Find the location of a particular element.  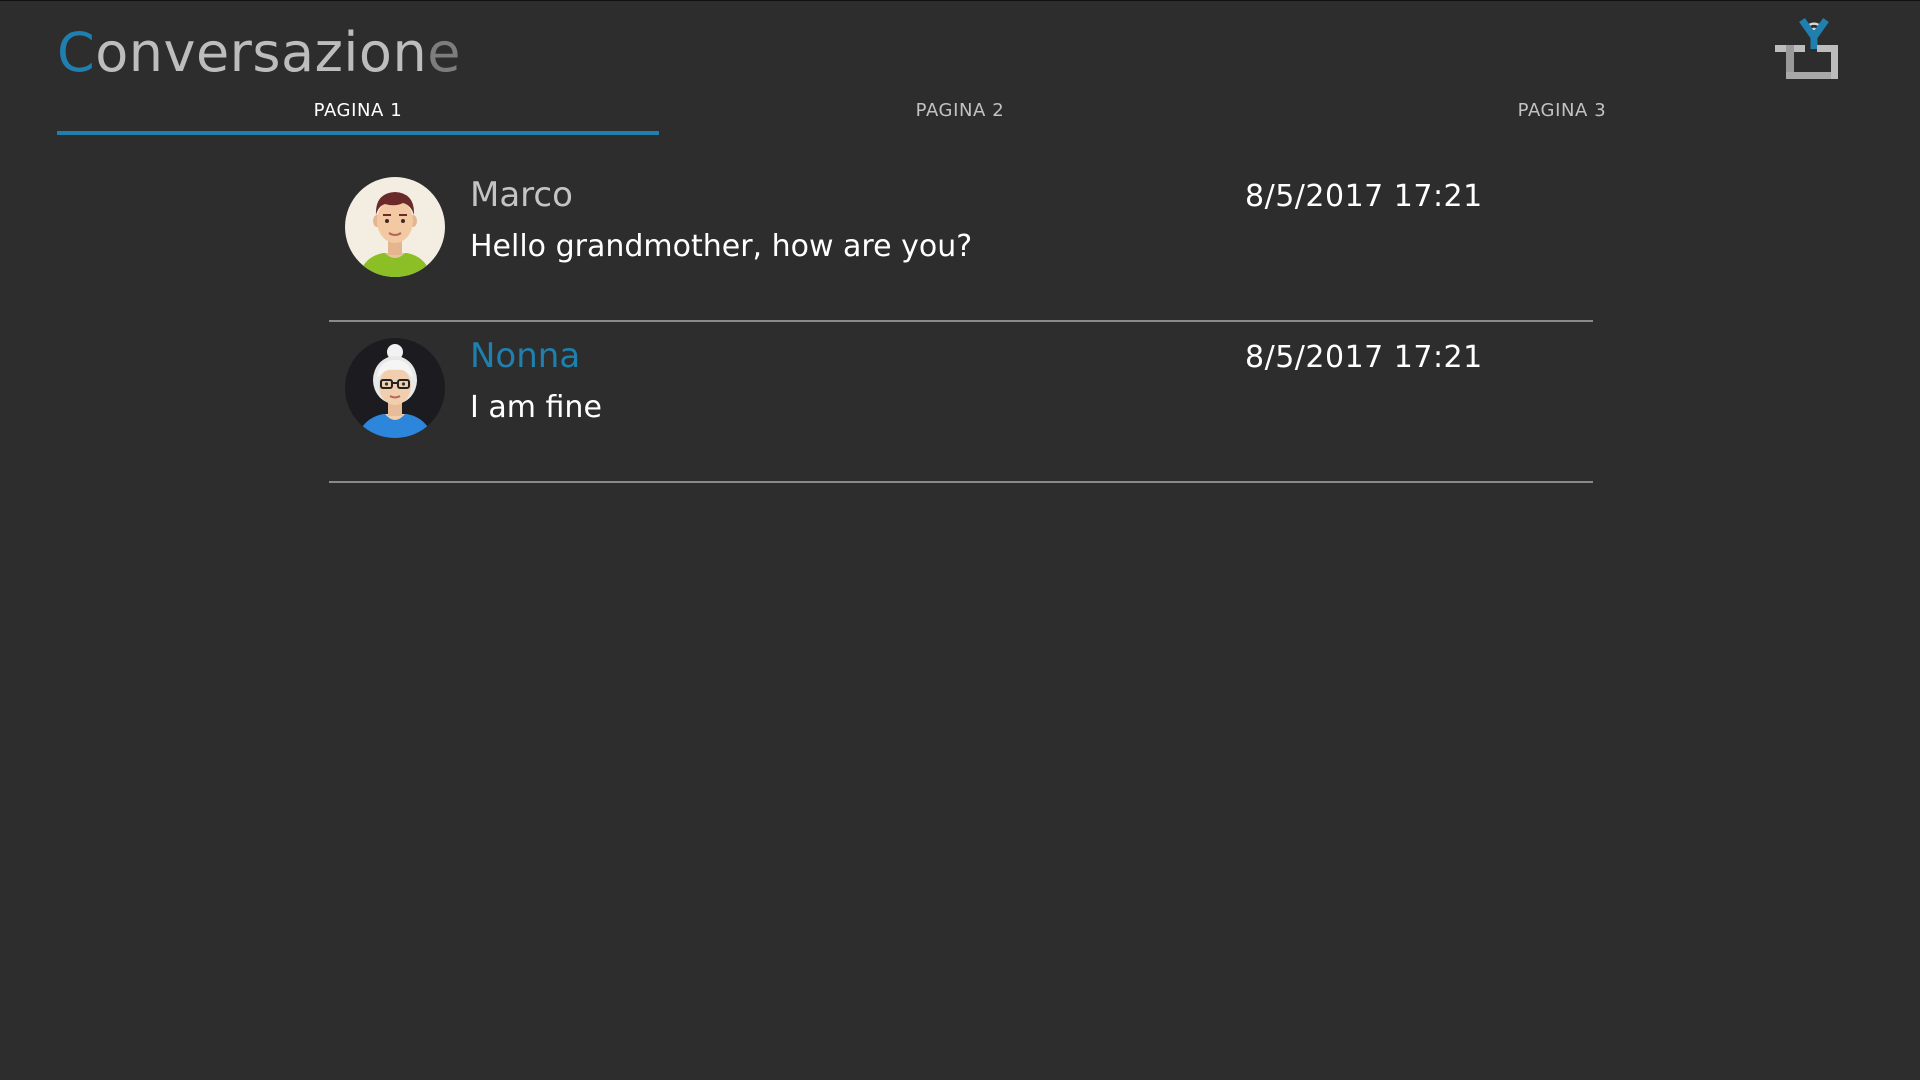

title-last-letter: e is located at coordinates (444, 52).